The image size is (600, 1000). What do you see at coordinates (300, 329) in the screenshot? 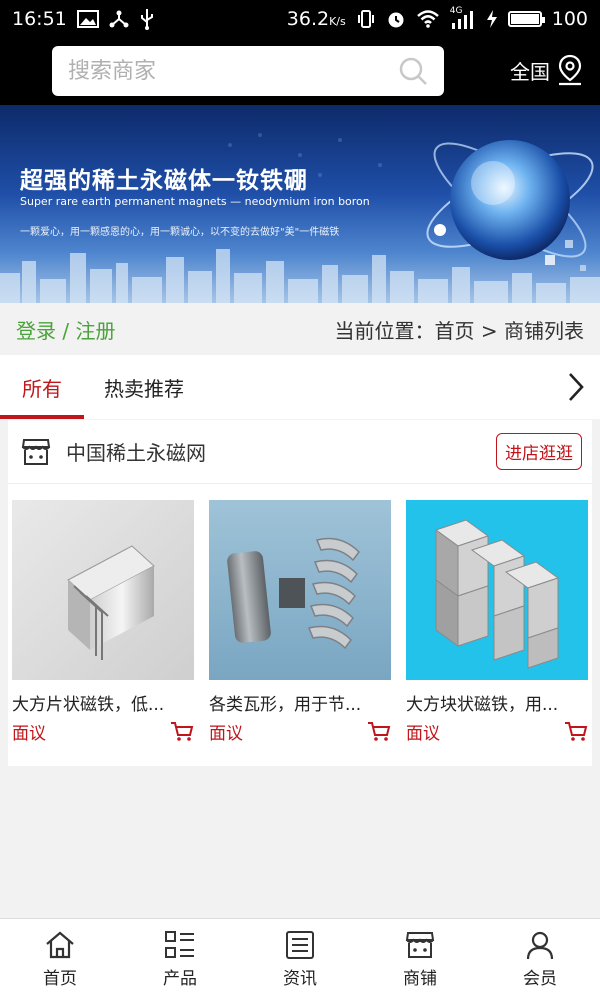
I see `breadcrumb-bar: 登录 / 注册 当前位置：首页 > 商铺列表` at bounding box center [300, 329].